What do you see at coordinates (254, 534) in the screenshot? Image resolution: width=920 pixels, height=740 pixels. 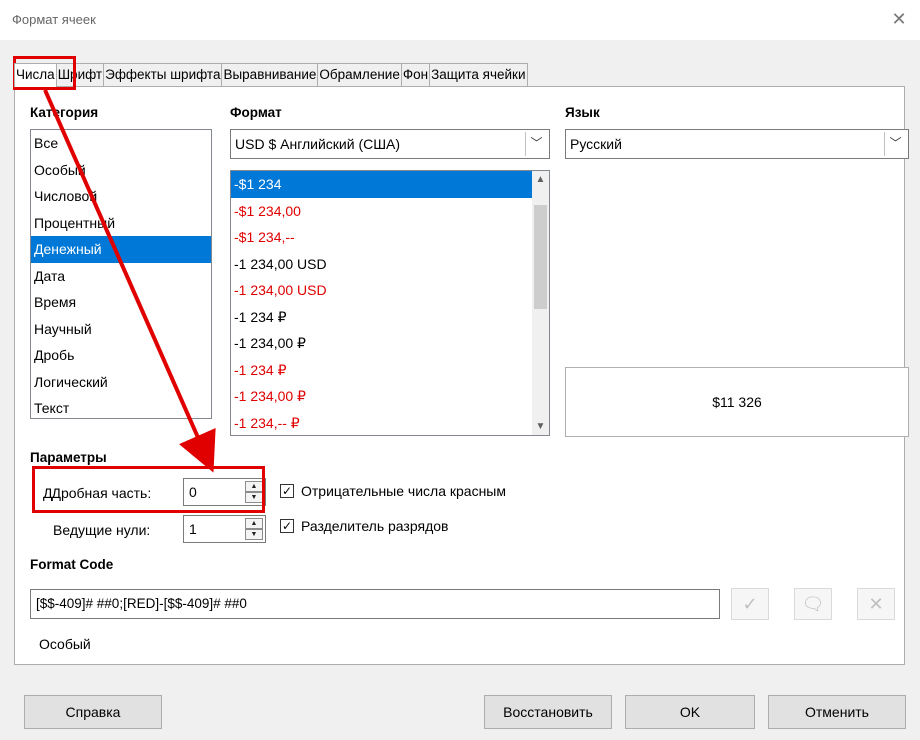 I see `spin-down-icon: ▼` at bounding box center [254, 534].